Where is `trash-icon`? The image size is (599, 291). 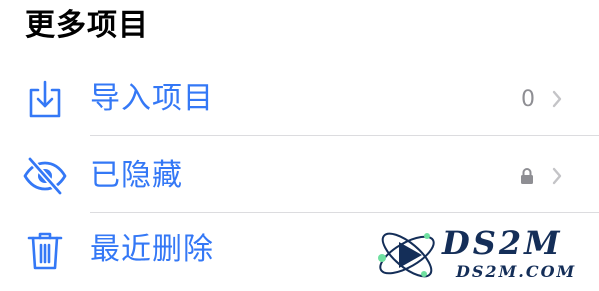 trash-icon is located at coordinates (45, 250).